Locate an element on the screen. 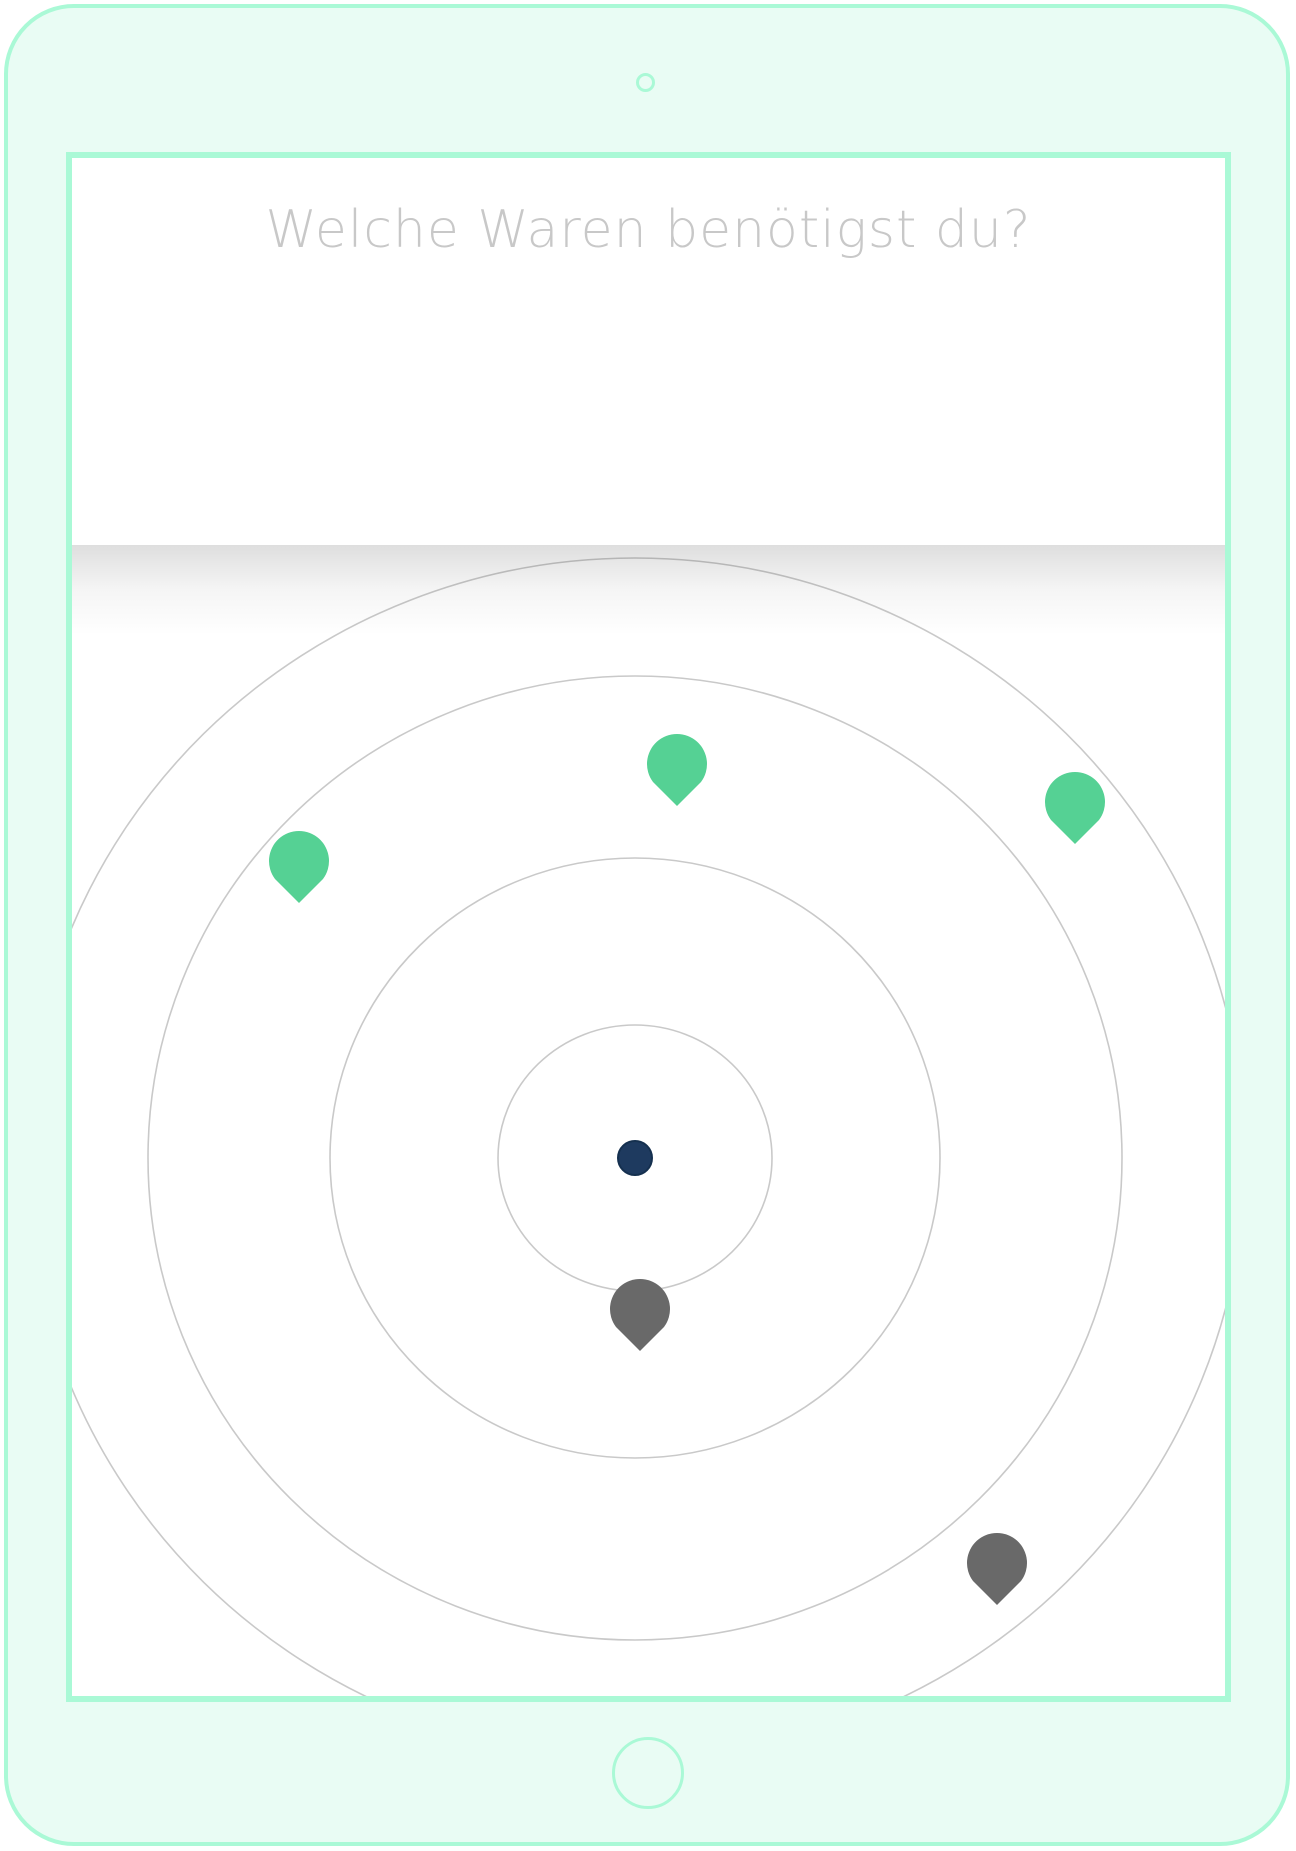 Image resolution: width=1296 pixels, height=1851 pixels. location-dot-icon is located at coordinates (635, 1158).